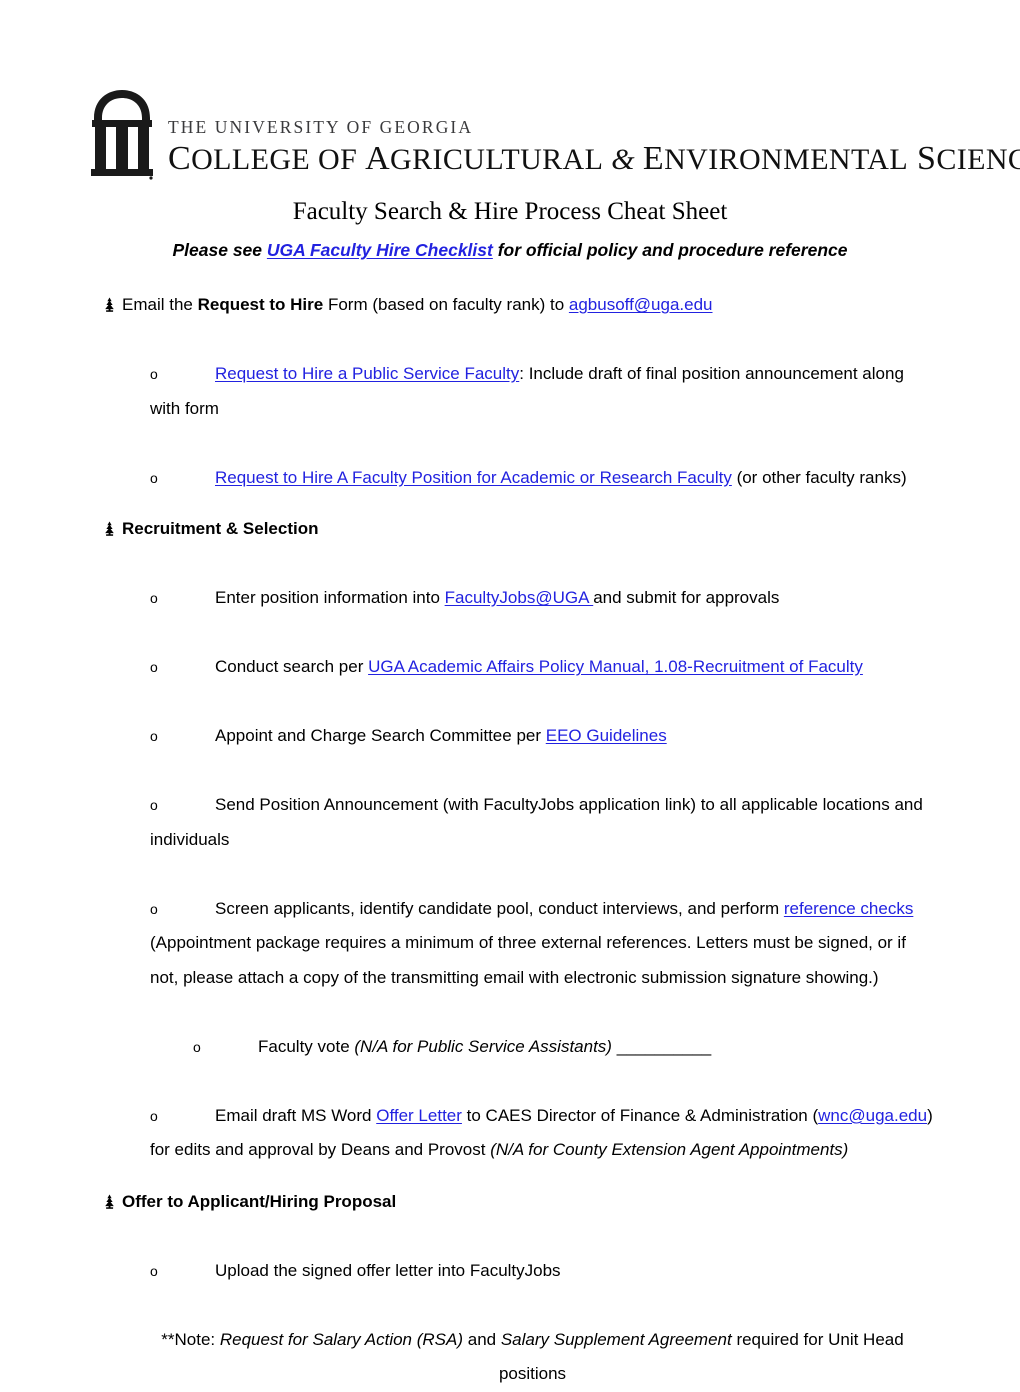 This screenshot has width=1020, height=1392. Describe the element at coordinates (251, 159) in the screenshot. I see `logo-ollege: OLLEGE` at that location.